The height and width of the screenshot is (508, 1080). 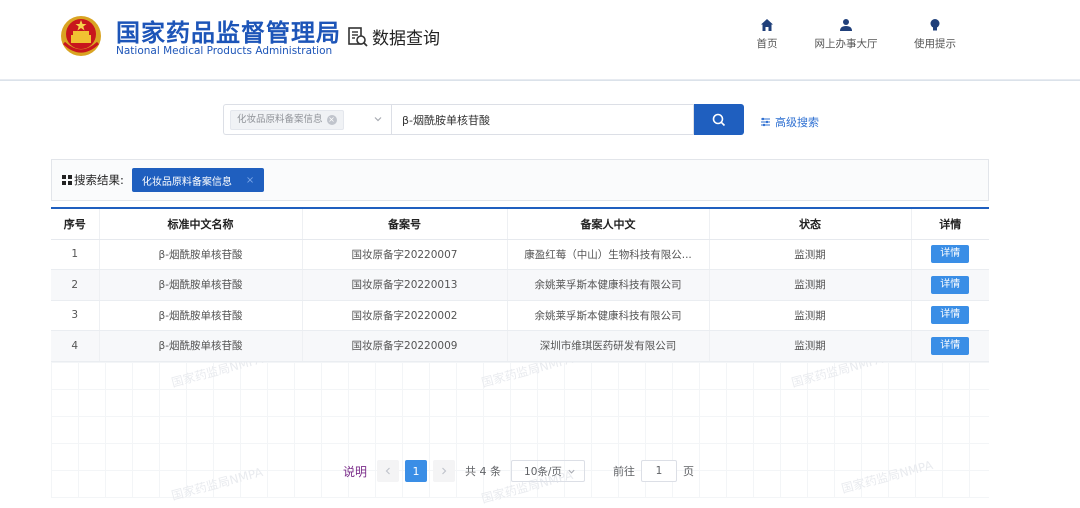 What do you see at coordinates (358, 36) in the screenshot?
I see `document-search-icon` at bounding box center [358, 36].